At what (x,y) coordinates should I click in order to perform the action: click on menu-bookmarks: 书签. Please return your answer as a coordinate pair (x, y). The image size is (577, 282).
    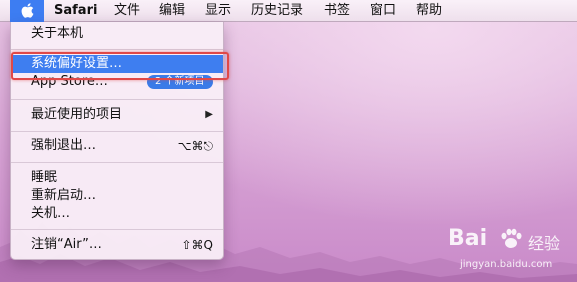
    Looking at the image, I should click on (337, 11).